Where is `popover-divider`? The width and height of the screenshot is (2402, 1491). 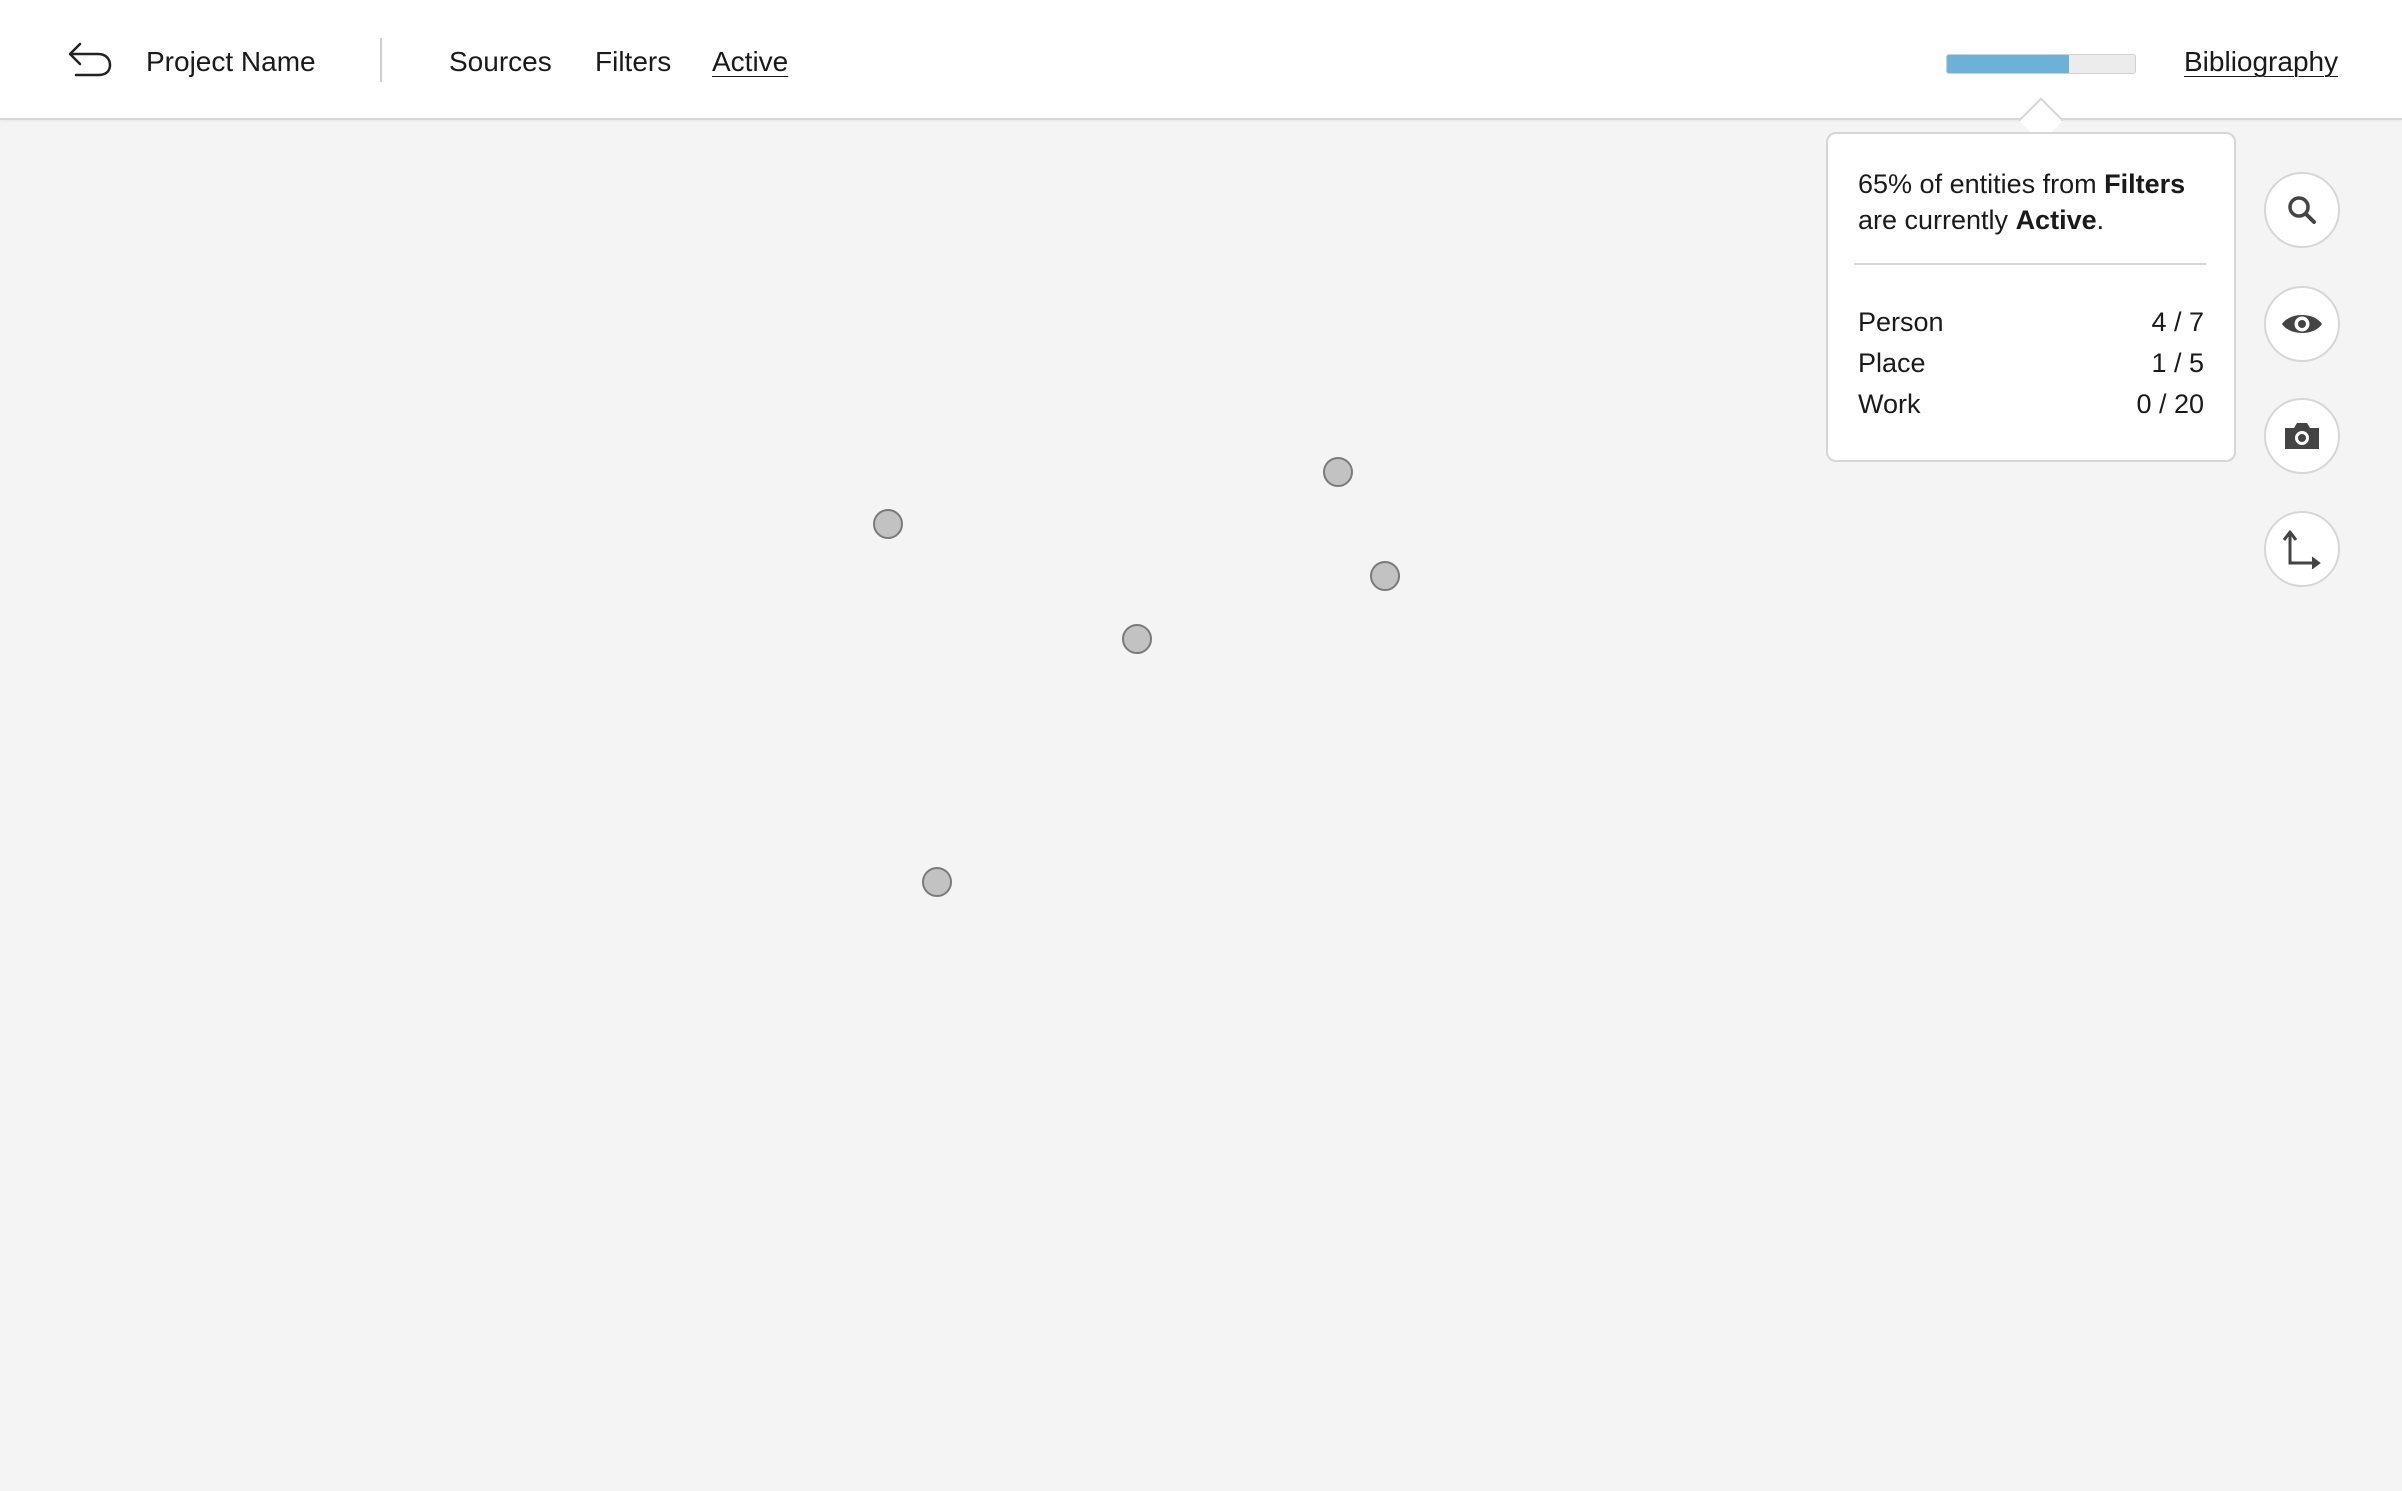 popover-divider is located at coordinates (2030, 264).